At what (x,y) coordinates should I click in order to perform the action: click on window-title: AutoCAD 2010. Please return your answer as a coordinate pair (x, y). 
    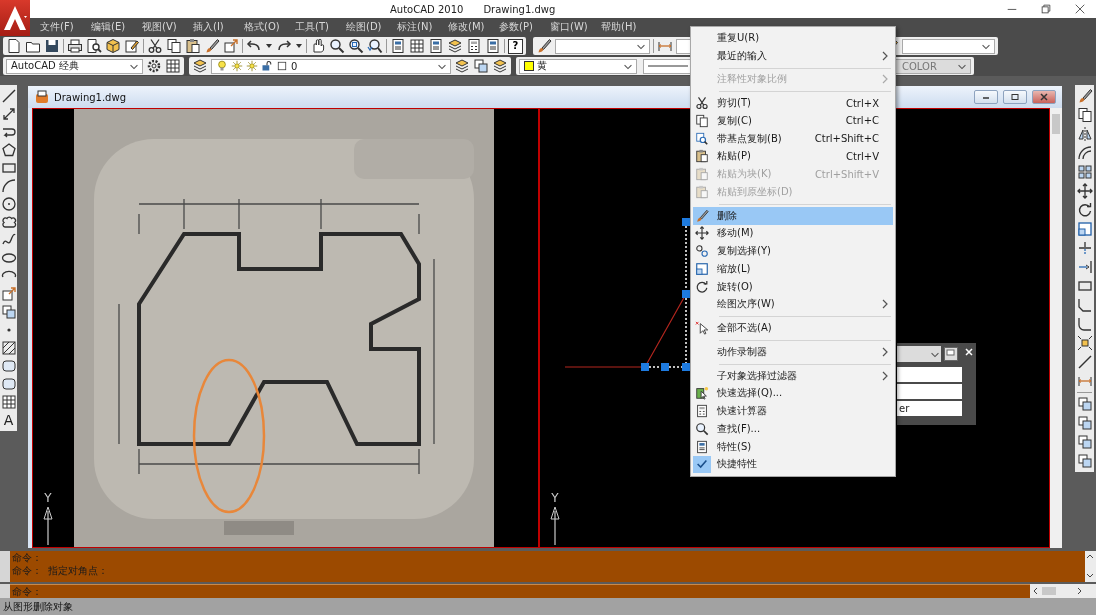
    Looking at the image, I should click on (427, 9).